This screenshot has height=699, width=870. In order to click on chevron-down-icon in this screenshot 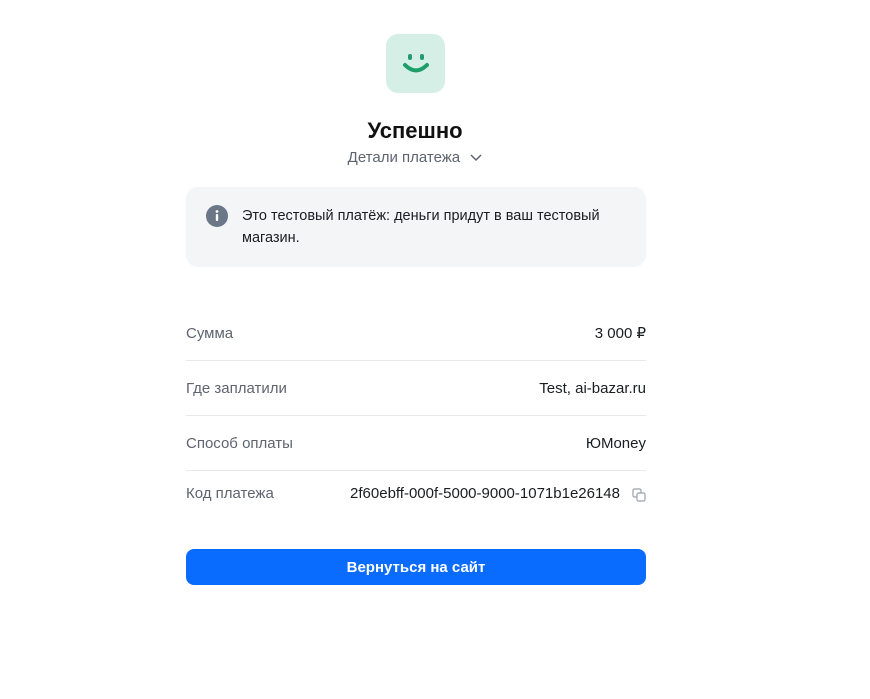, I will do `click(476, 158)`.